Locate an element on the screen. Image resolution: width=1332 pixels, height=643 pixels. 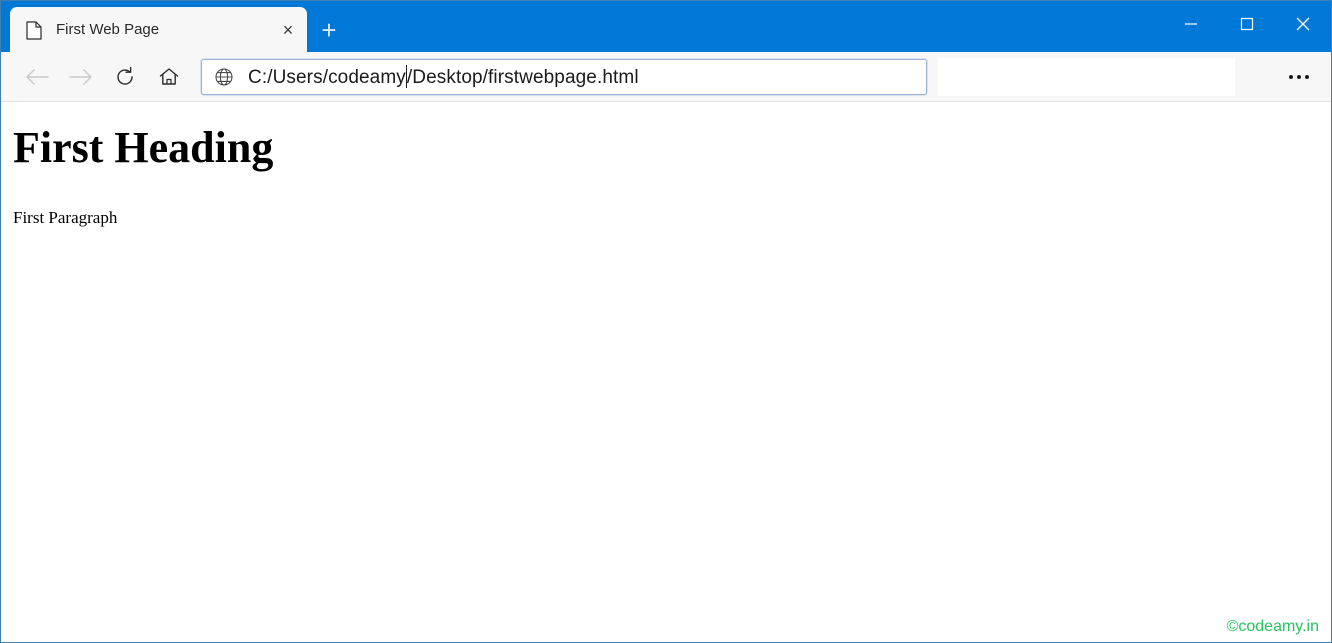
watermark: ©codeamy.in is located at coordinates (1272, 626).